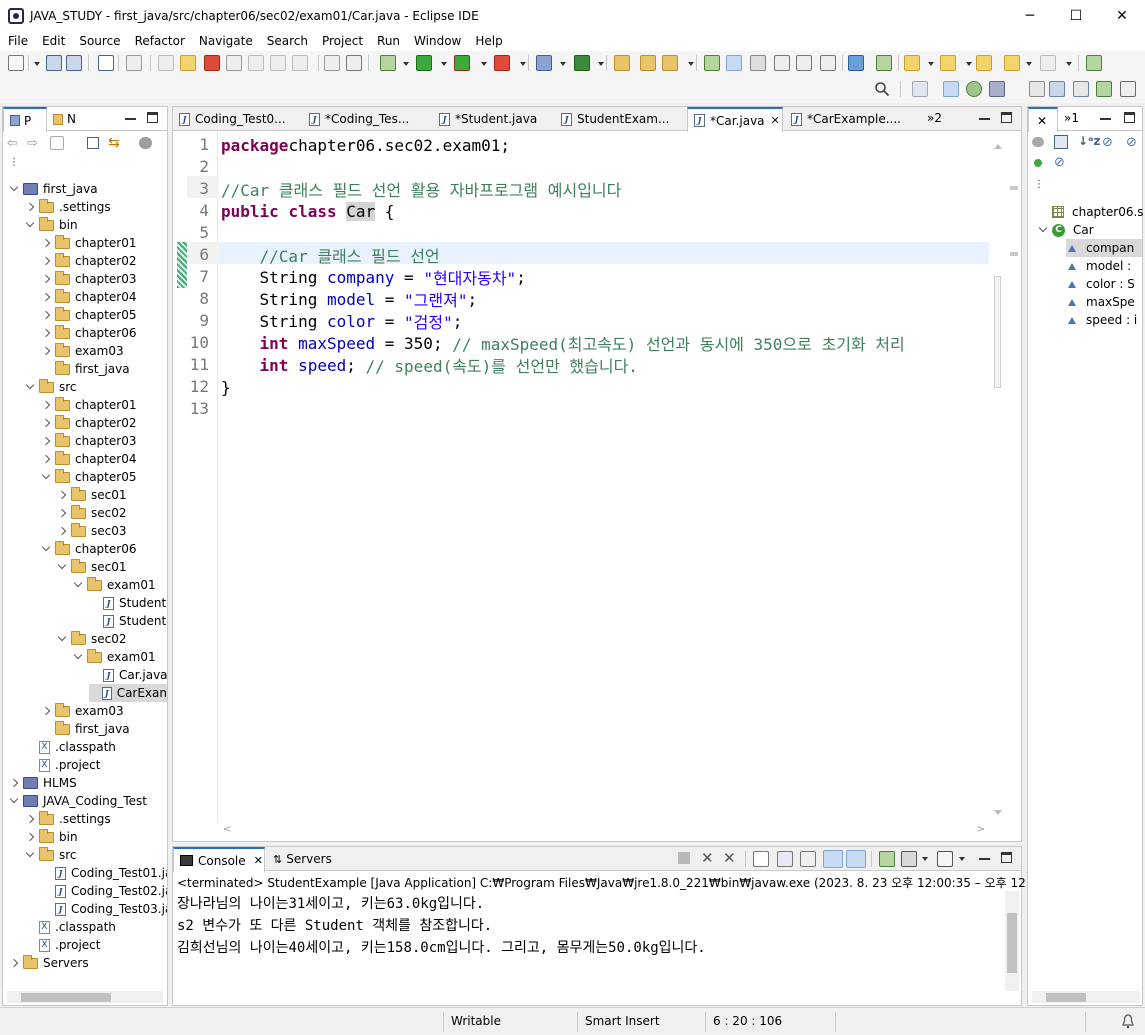  I want to click on menu-help: Help, so click(487, 41).